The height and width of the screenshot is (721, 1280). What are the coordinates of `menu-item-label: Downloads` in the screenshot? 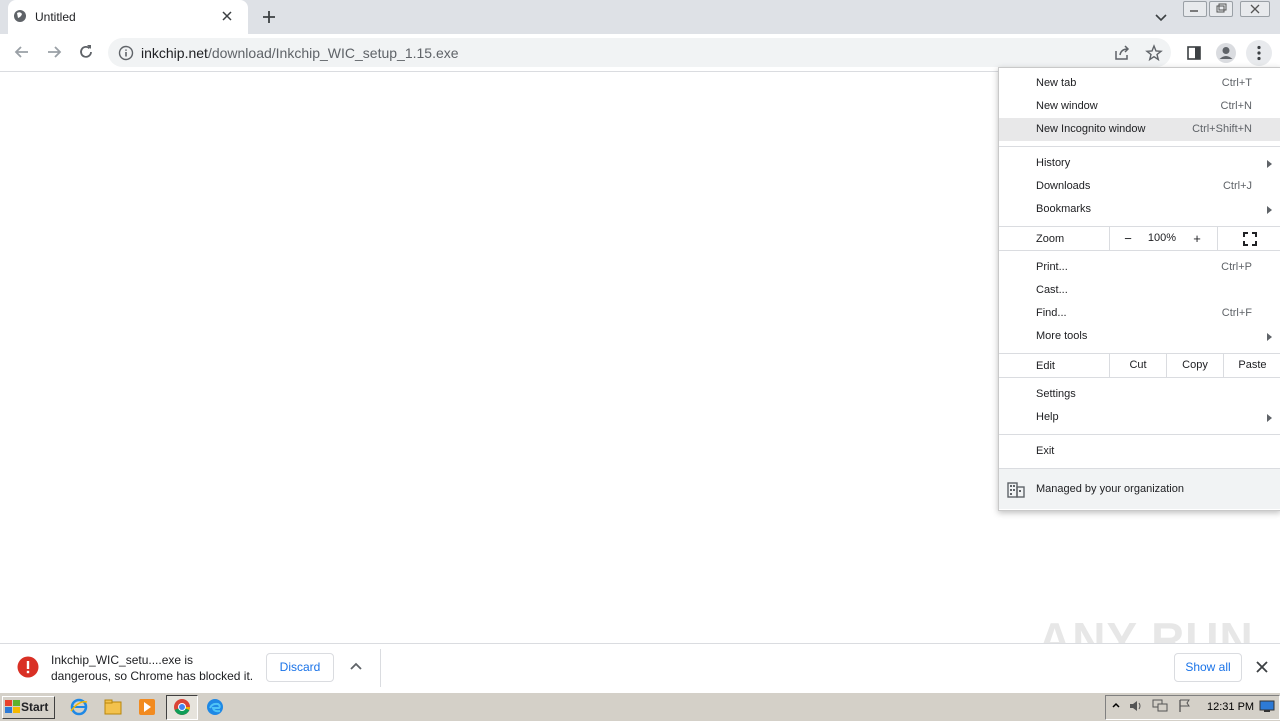 It's located at (1063, 186).